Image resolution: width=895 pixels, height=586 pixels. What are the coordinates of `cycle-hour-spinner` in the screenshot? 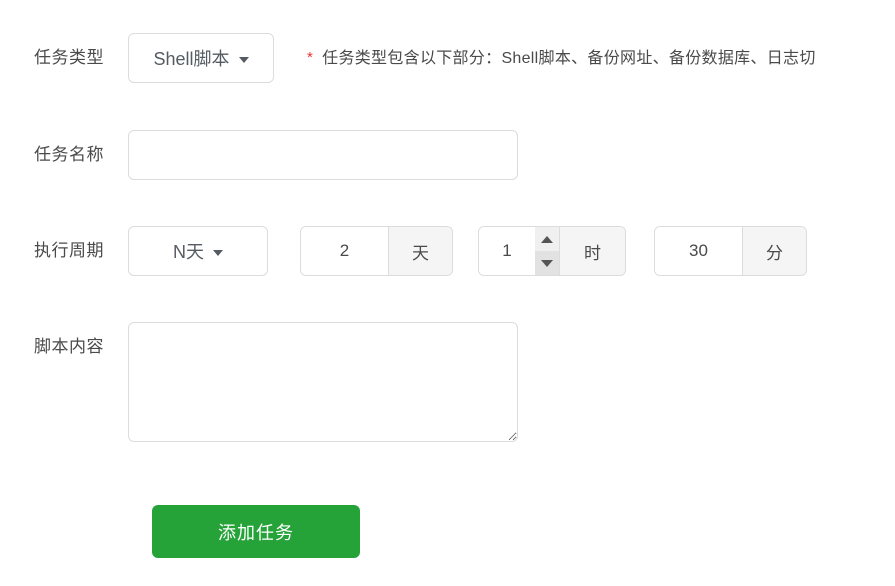 It's located at (547, 251).